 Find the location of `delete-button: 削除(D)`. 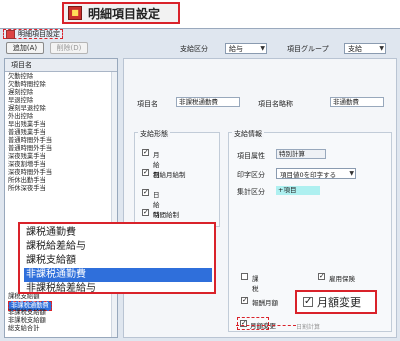

delete-button: 削除(D) is located at coordinates (69, 48).